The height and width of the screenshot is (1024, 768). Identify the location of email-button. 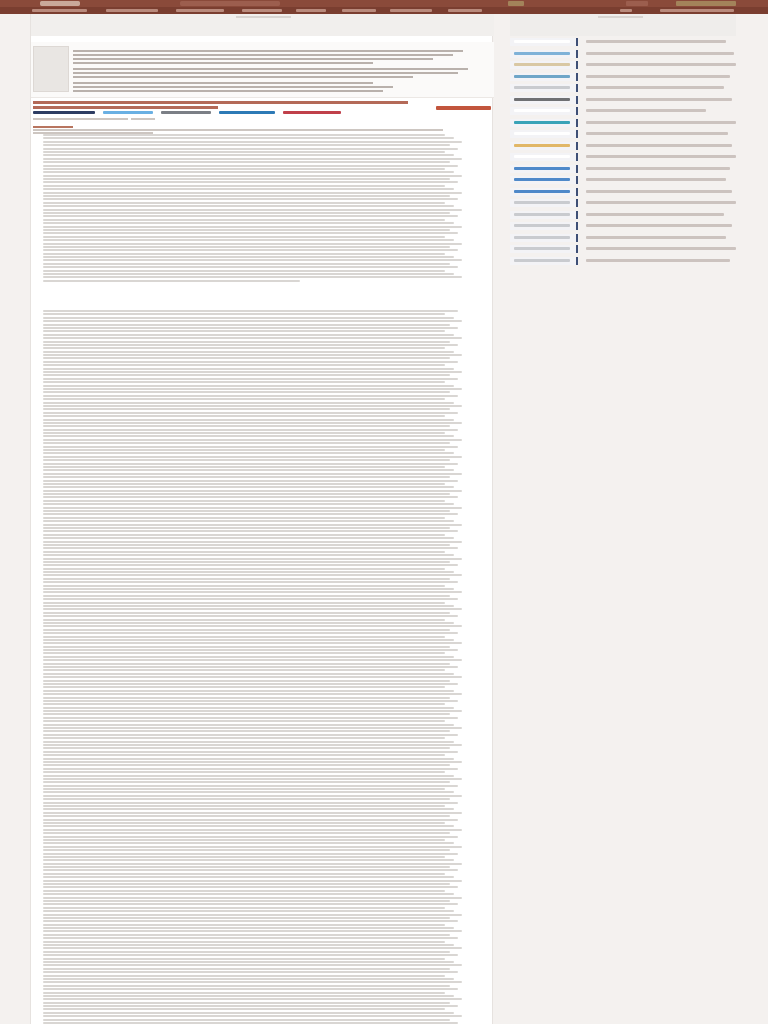
(186, 112).